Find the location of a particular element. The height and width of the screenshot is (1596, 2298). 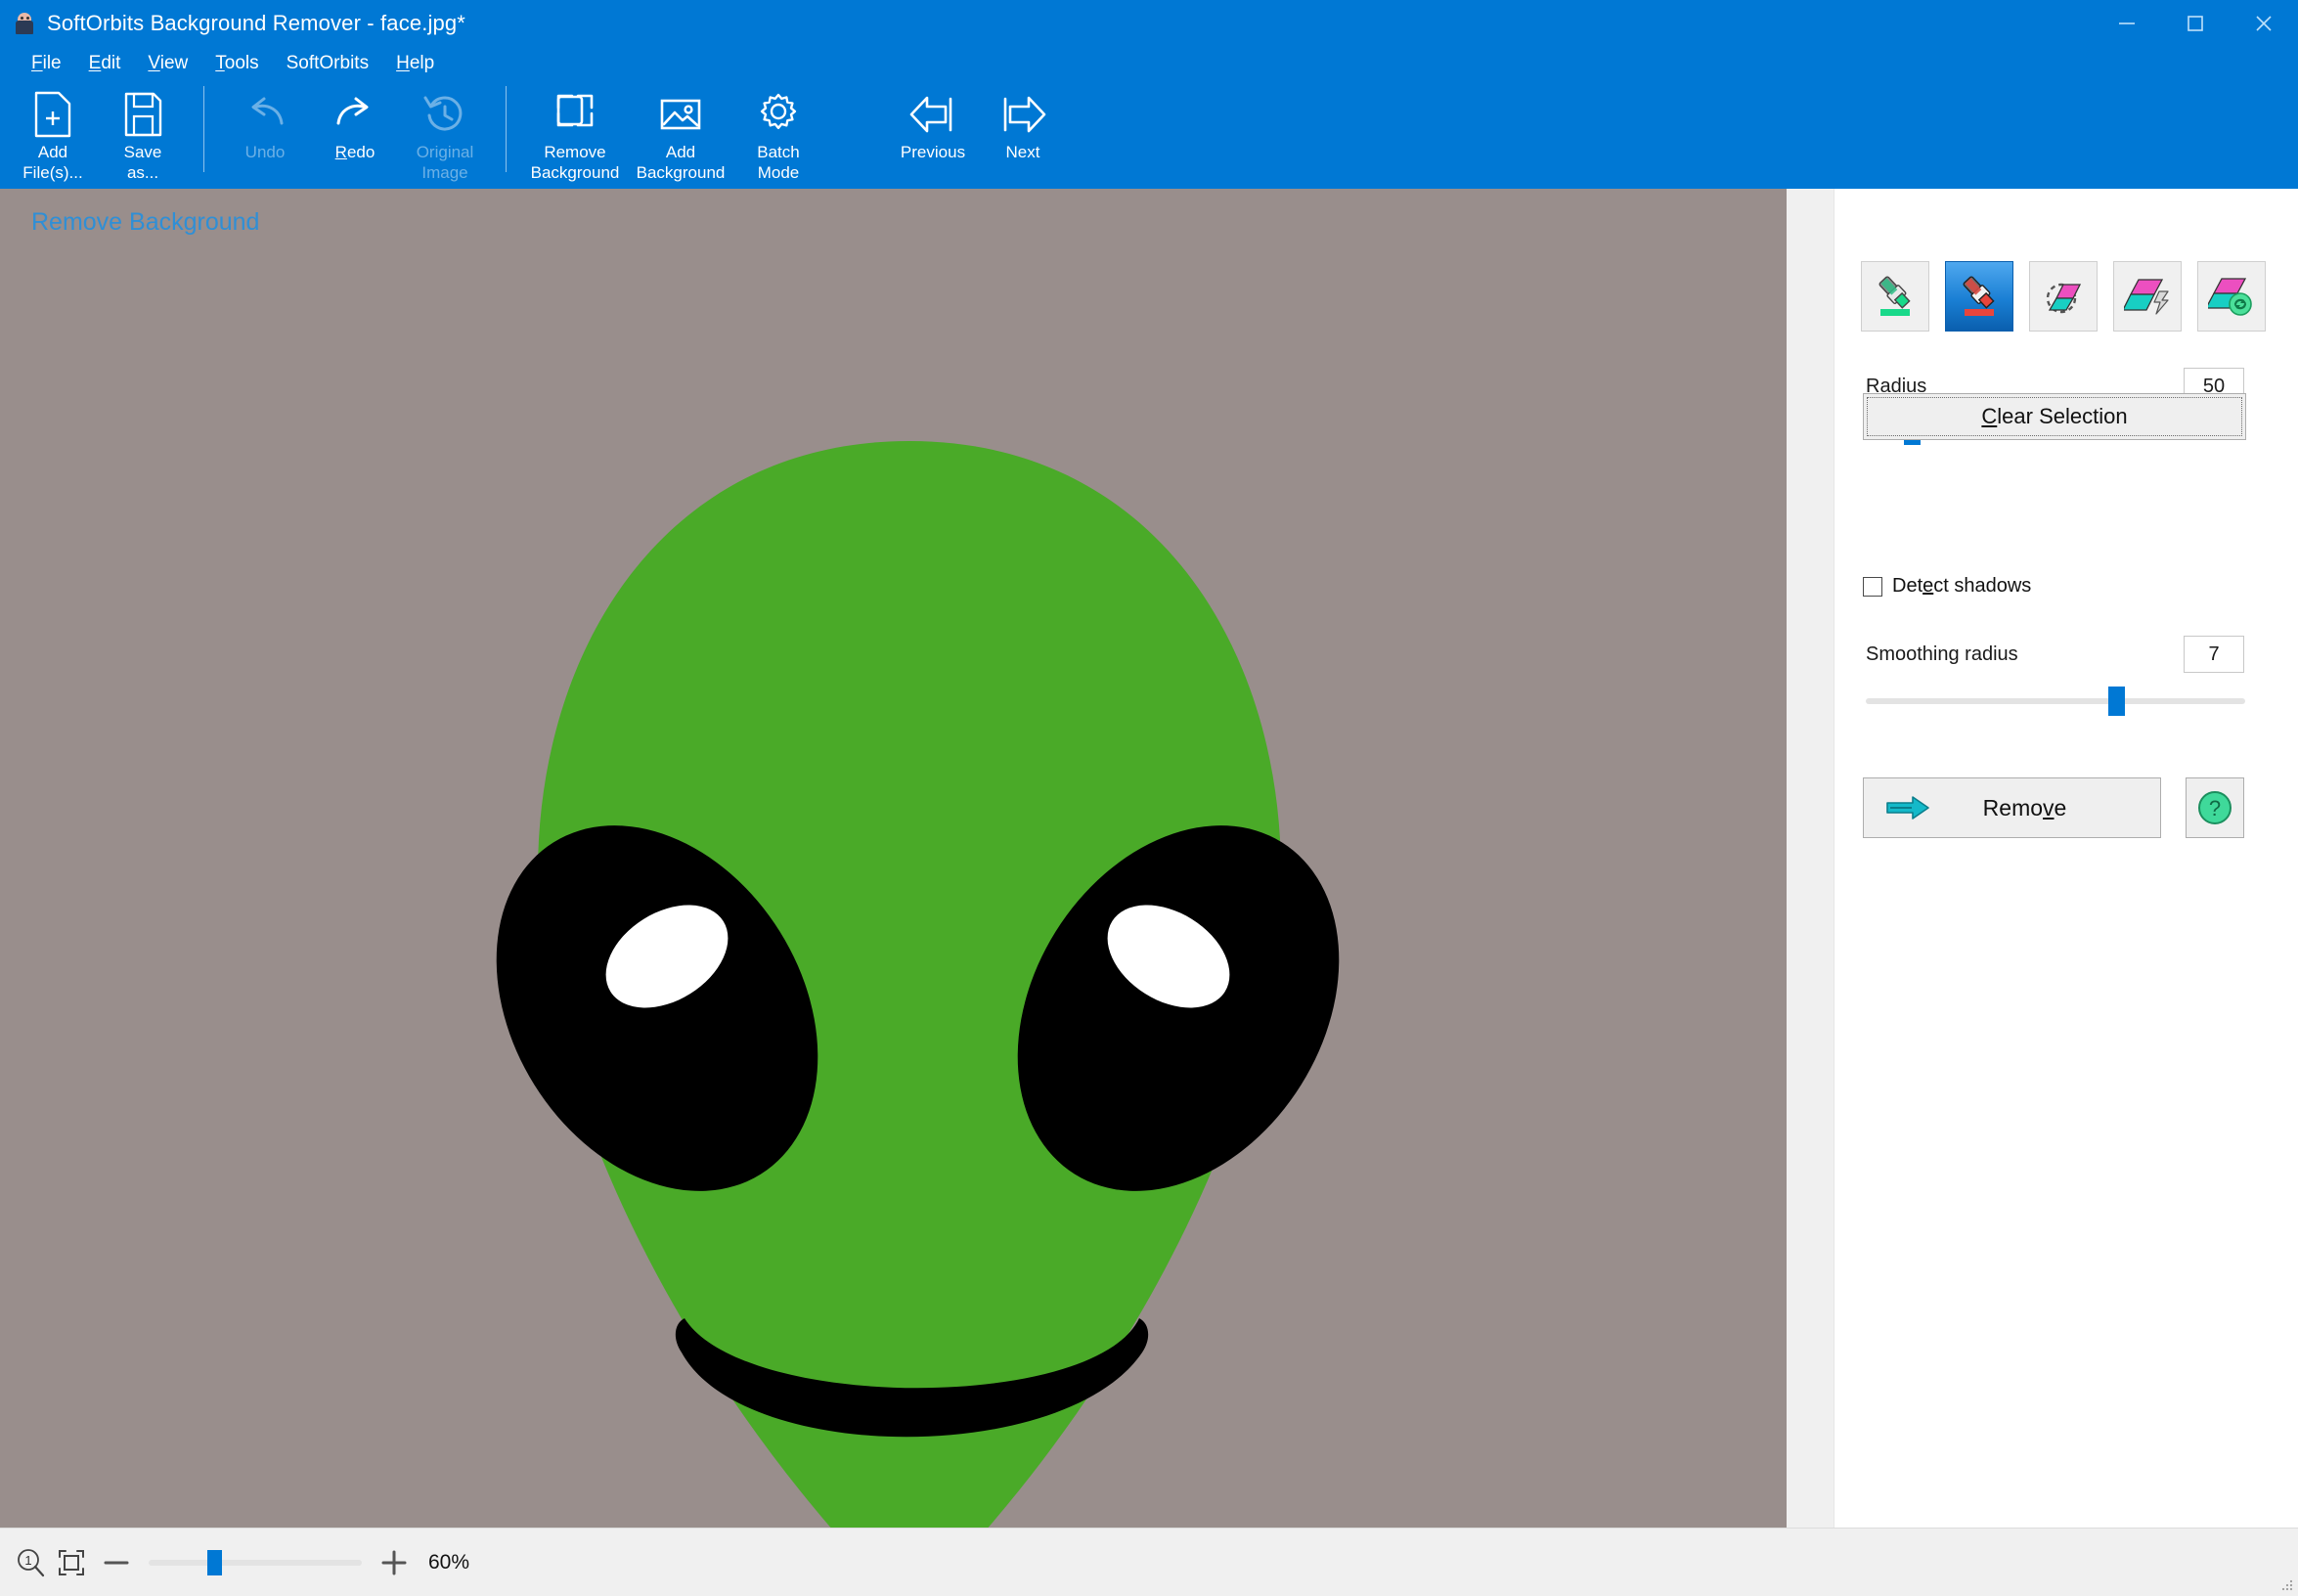

restore-tool-button is located at coordinates (2232, 296).